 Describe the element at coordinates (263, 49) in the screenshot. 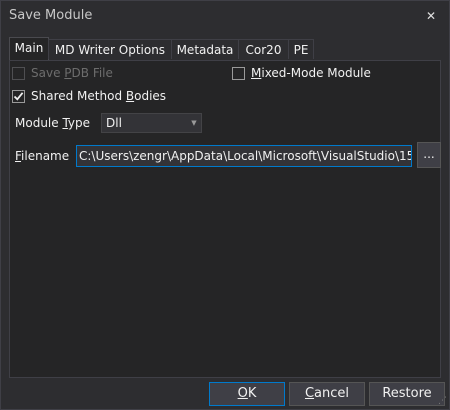

I see `tab-cor20: Cor20` at that location.